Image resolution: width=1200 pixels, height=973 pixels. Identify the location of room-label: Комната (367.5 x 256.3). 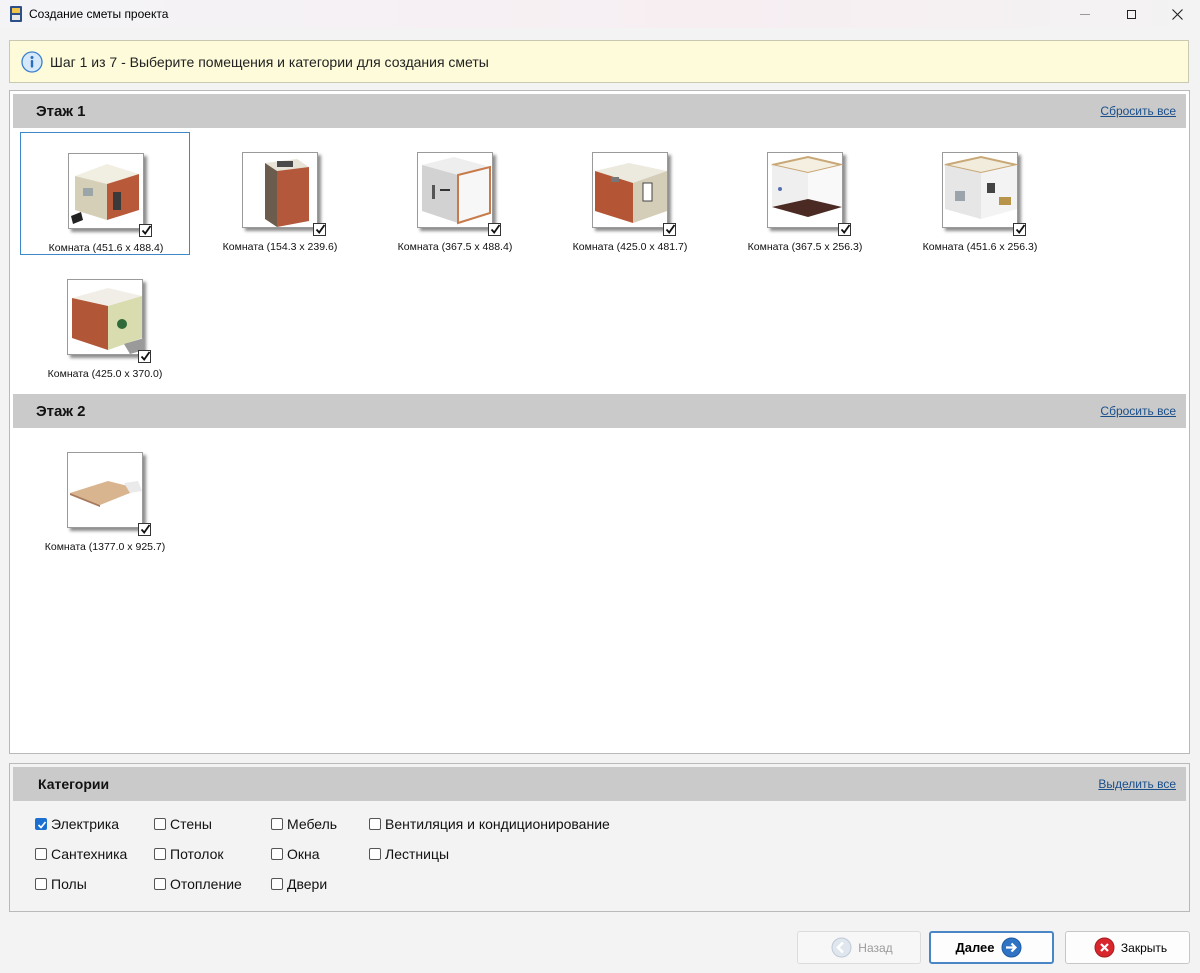
(805, 247).